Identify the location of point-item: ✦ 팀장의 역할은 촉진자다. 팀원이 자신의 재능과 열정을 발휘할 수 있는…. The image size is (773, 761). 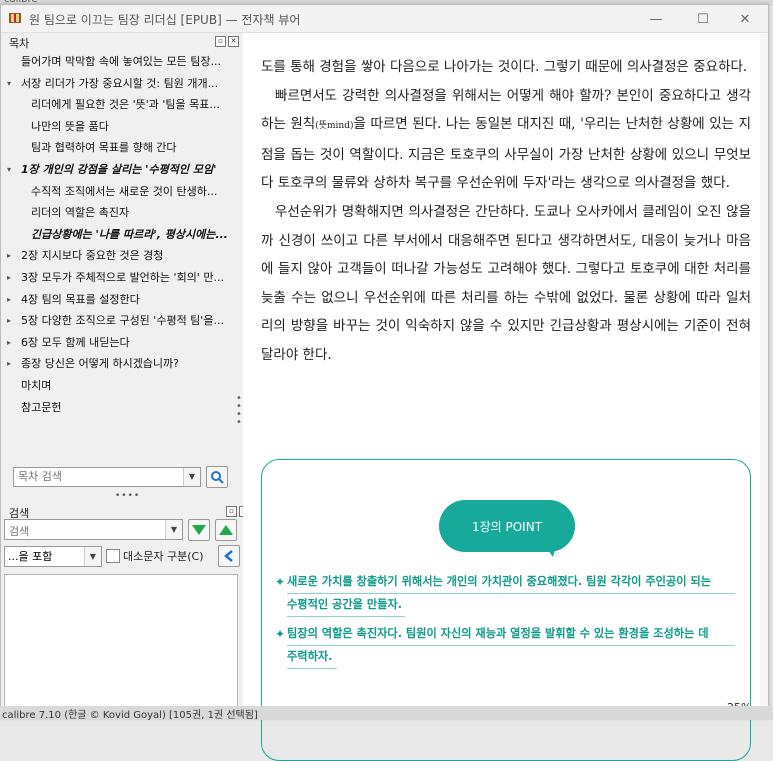
(505, 646).